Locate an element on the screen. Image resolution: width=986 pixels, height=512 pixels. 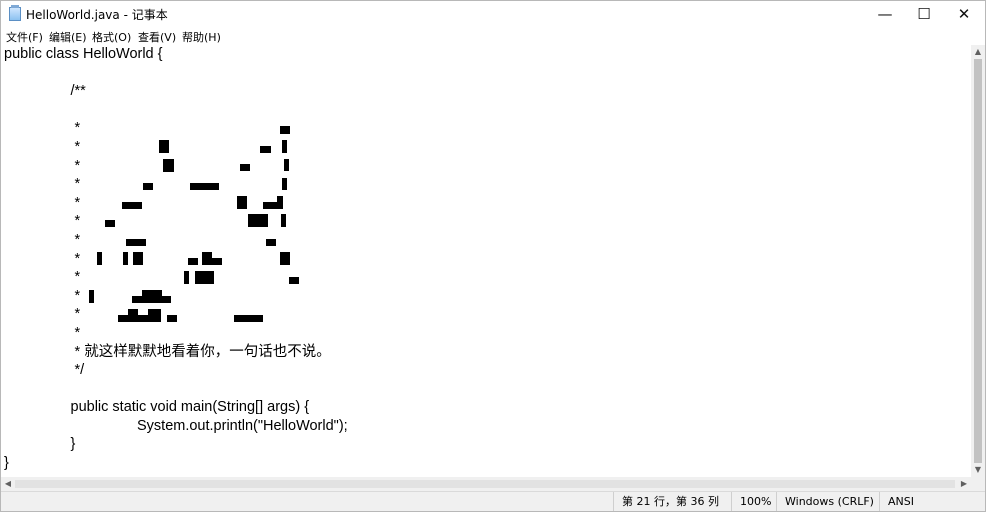
menu-edit: 编辑(E) is located at coordinates (68, 37).